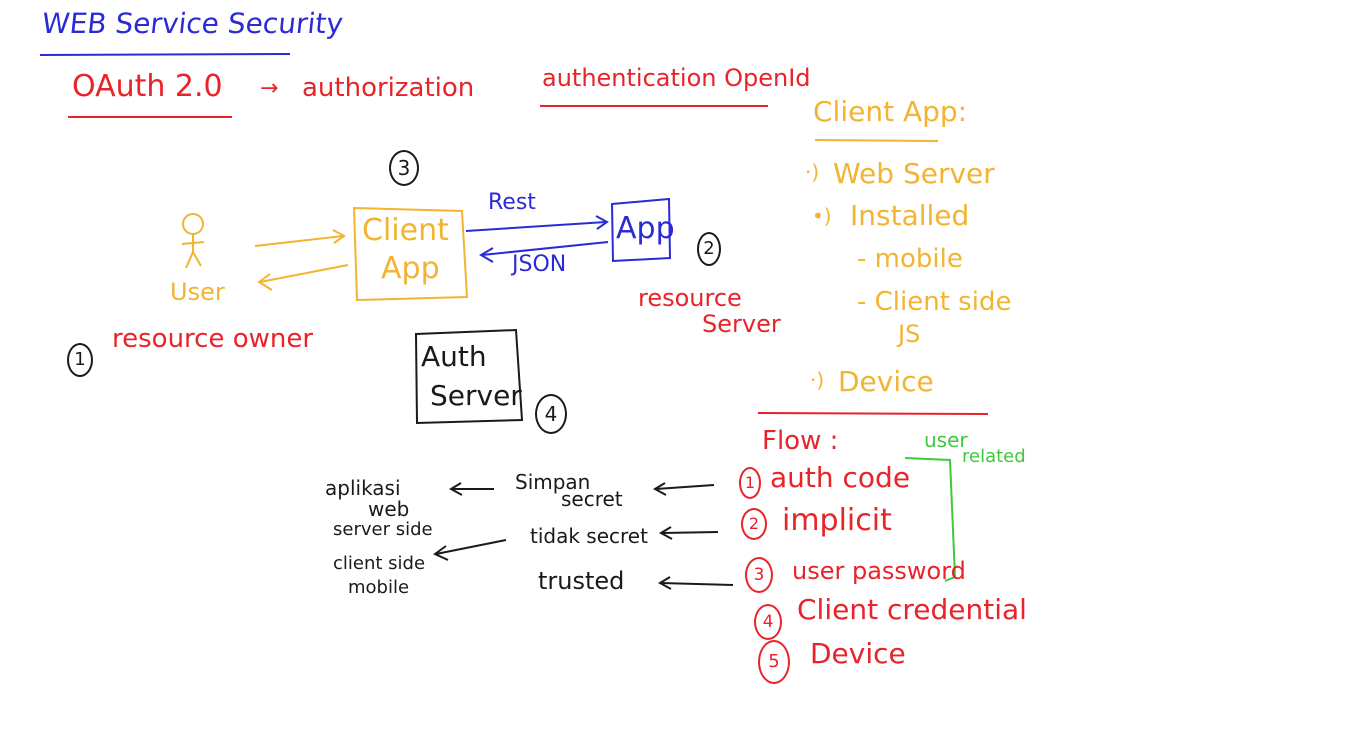 The height and width of the screenshot is (746, 1366). What do you see at coordinates (886, 381) in the screenshot?
I see `client-type-device: Device` at bounding box center [886, 381].